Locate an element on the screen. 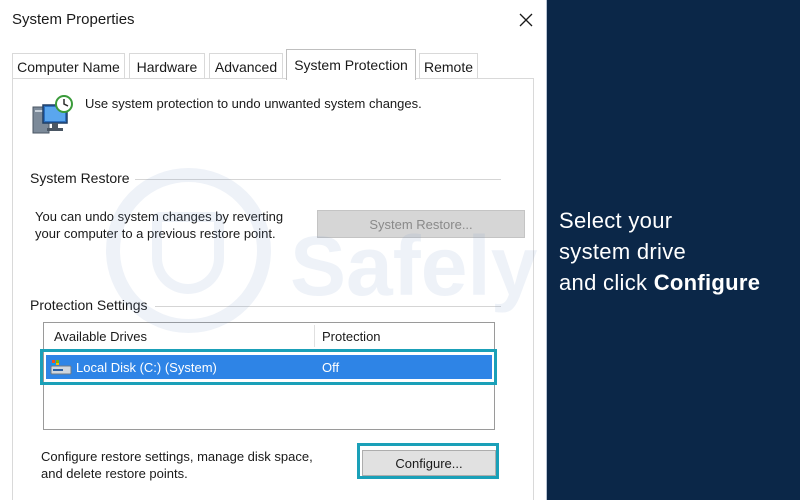 The width and height of the screenshot is (800, 500). tab-hardware: Hardware is located at coordinates (167, 66).